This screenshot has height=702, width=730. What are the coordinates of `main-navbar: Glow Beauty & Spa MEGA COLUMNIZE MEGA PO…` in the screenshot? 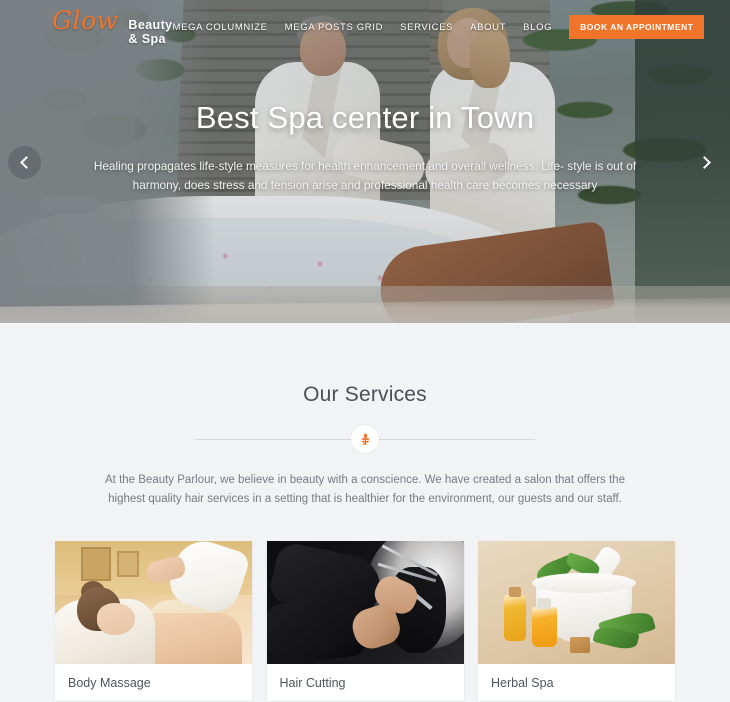 It's located at (365, 27).